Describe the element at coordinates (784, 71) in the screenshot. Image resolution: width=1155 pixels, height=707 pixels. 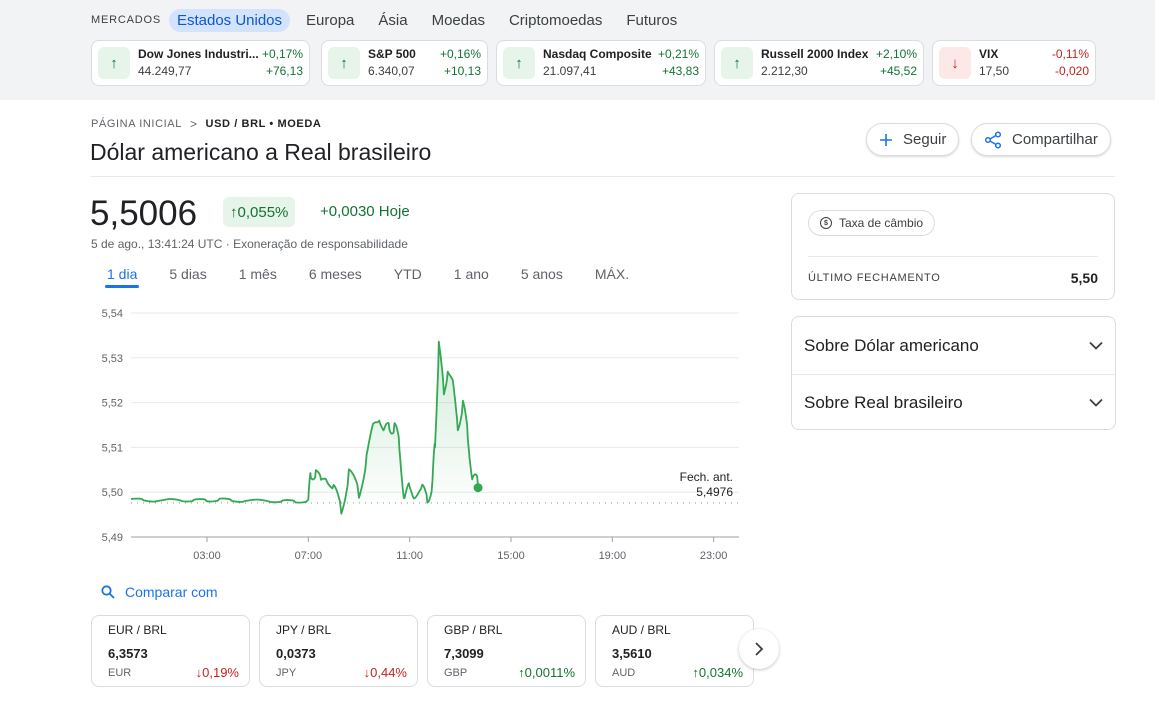
I see `ticker-value: 2.212,30` at that location.